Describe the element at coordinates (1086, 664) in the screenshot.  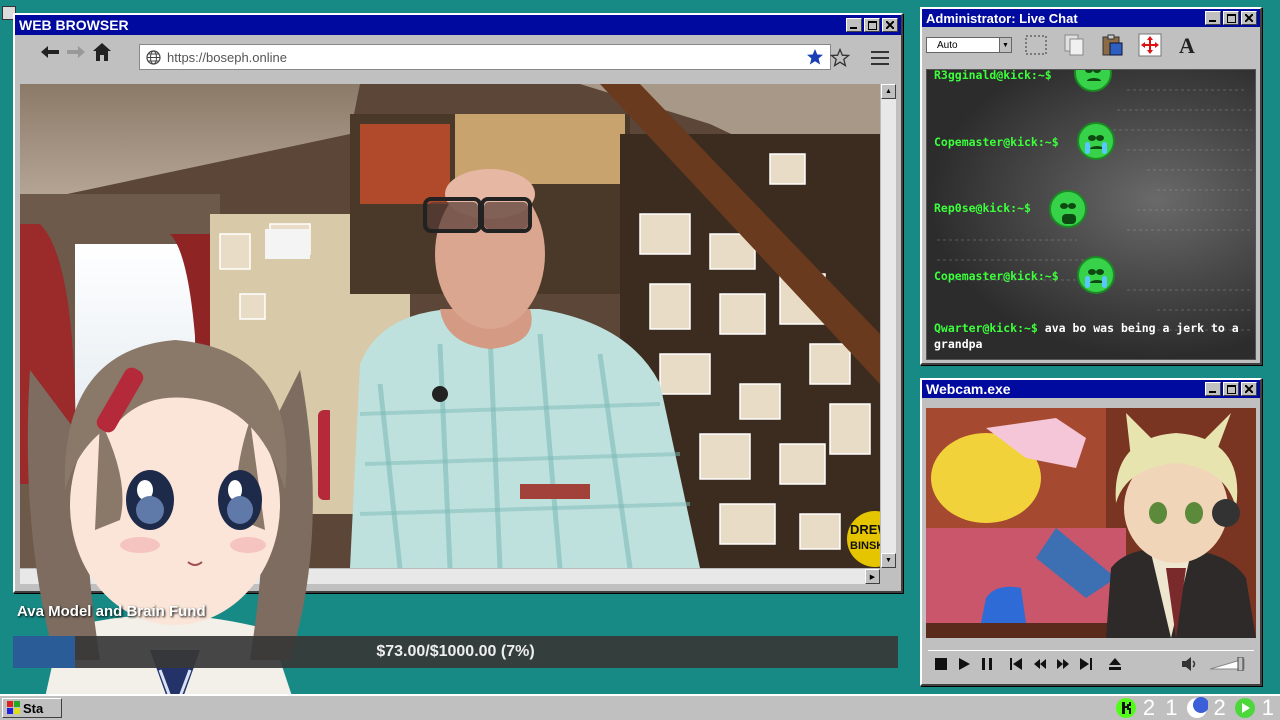
I see `skip-forward-icon` at that location.